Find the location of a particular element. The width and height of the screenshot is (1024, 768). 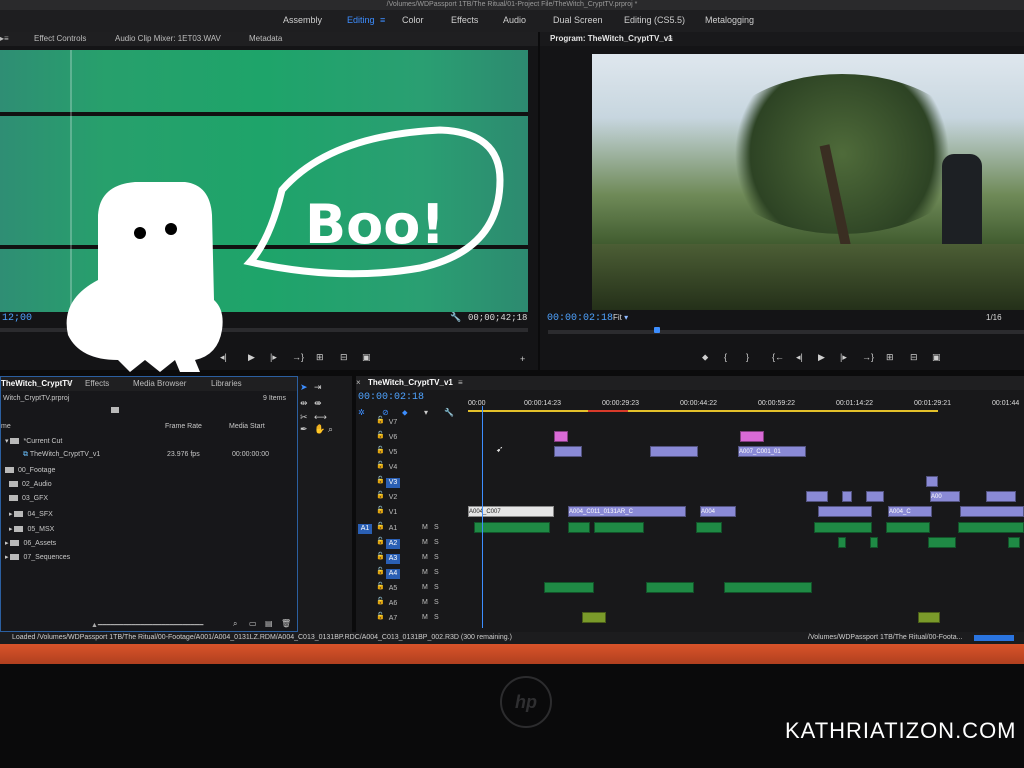

new-item-icon: ▤ is located at coordinates (269, 623).